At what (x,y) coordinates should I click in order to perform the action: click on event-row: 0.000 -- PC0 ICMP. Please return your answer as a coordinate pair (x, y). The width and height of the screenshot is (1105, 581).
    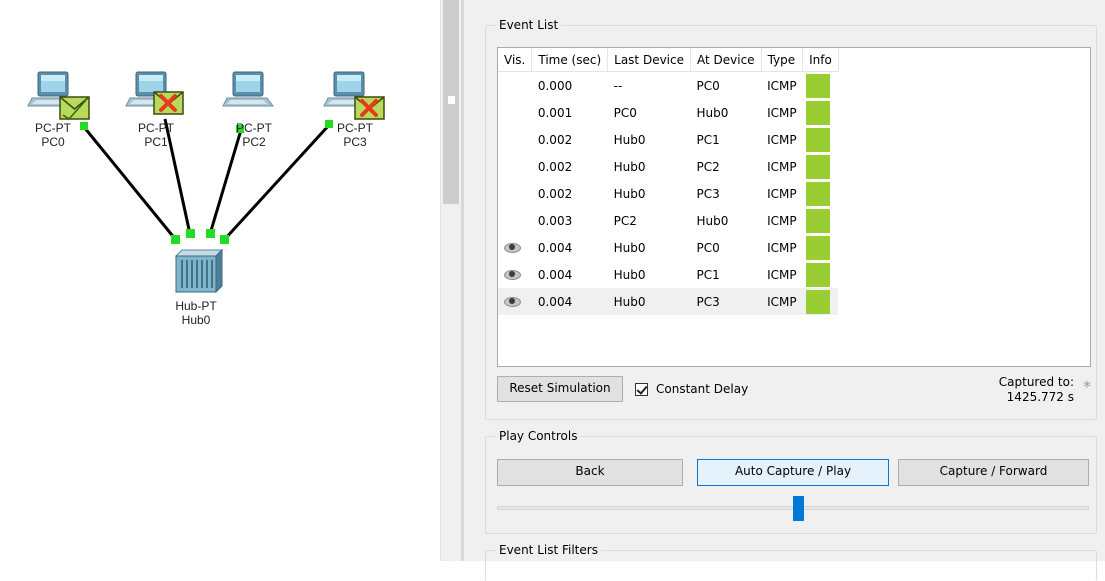
    Looking at the image, I should click on (668, 86).